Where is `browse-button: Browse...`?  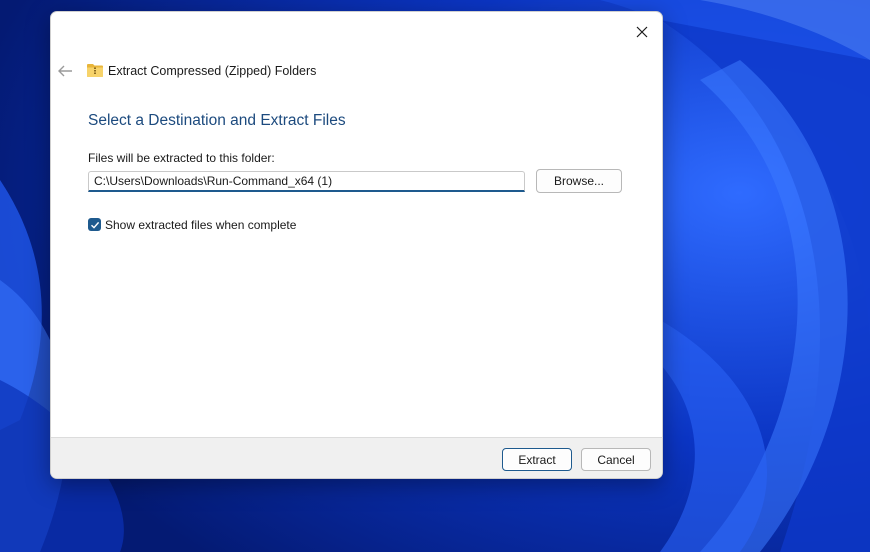
browse-button: Browse... is located at coordinates (579, 181).